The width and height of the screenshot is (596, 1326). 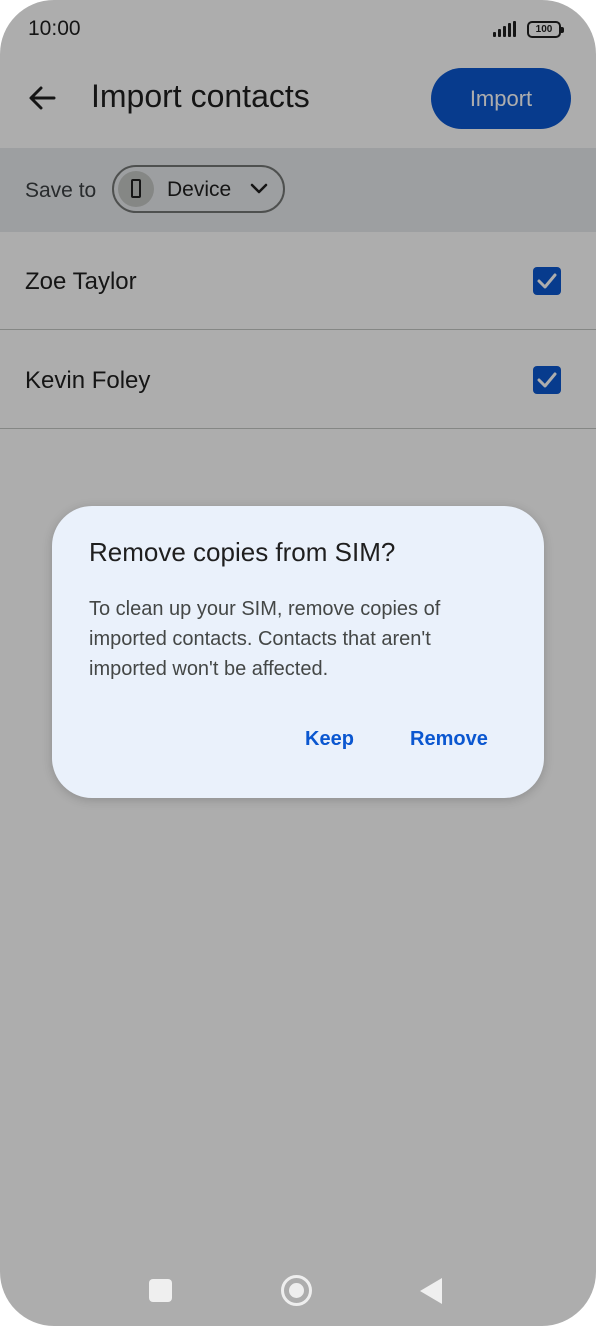 What do you see at coordinates (431, 1291) in the screenshot?
I see `back-icon` at bounding box center [431, 1291].